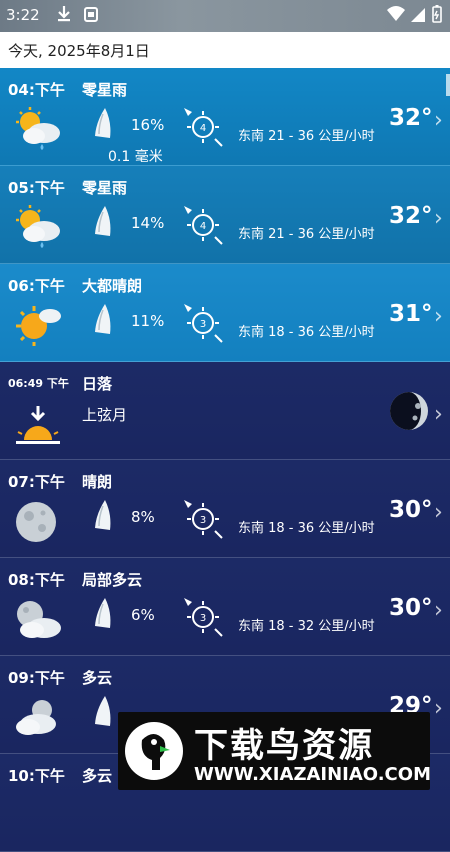  I want to click on screenshot-icon, so click(91, 14).